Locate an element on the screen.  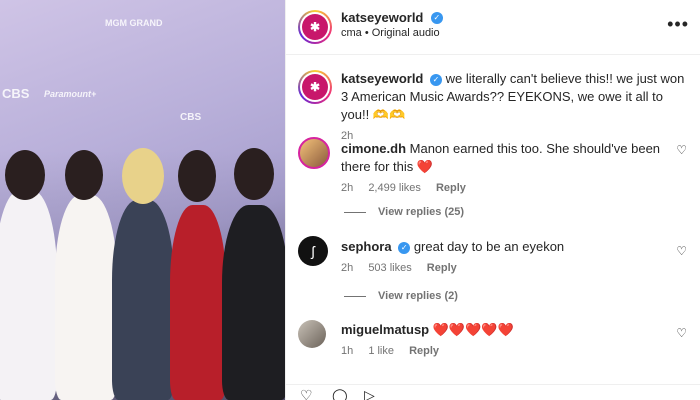
view-replies-label: View replies (25) is located at coordinates (421, 212).